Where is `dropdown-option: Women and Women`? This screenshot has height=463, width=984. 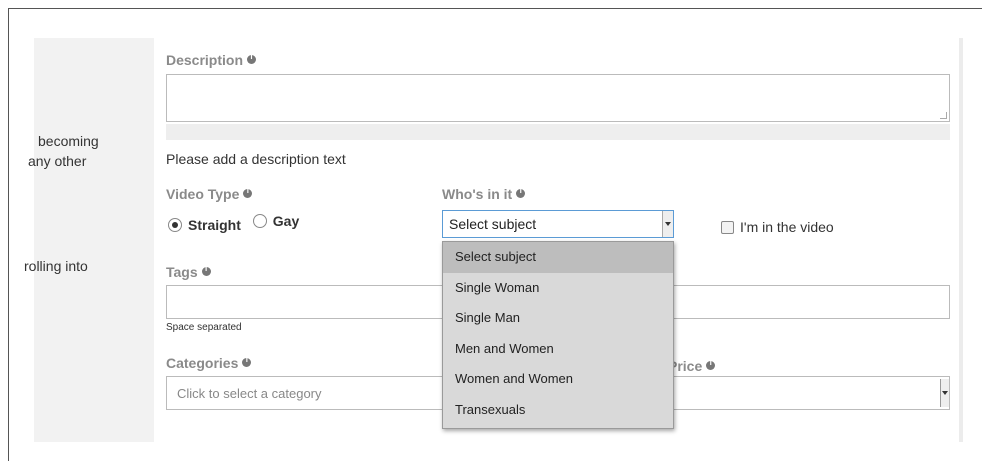
dropdown-option: Women and Women is located at coordinates (558, 379).